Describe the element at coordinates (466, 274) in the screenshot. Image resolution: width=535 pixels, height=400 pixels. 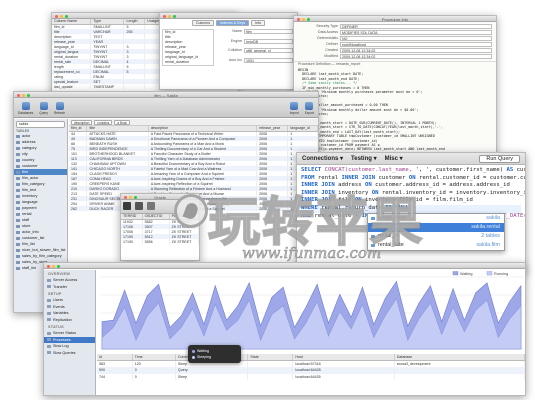
I see `legend-label: Waiting` at that location.